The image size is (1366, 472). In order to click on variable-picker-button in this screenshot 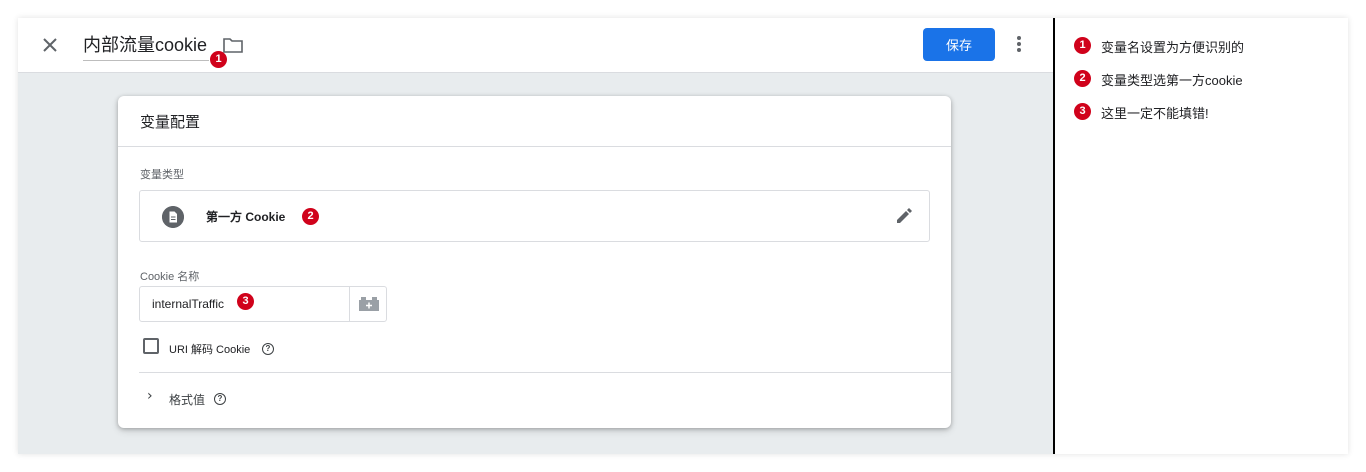, I will do `click(368, 304)`.